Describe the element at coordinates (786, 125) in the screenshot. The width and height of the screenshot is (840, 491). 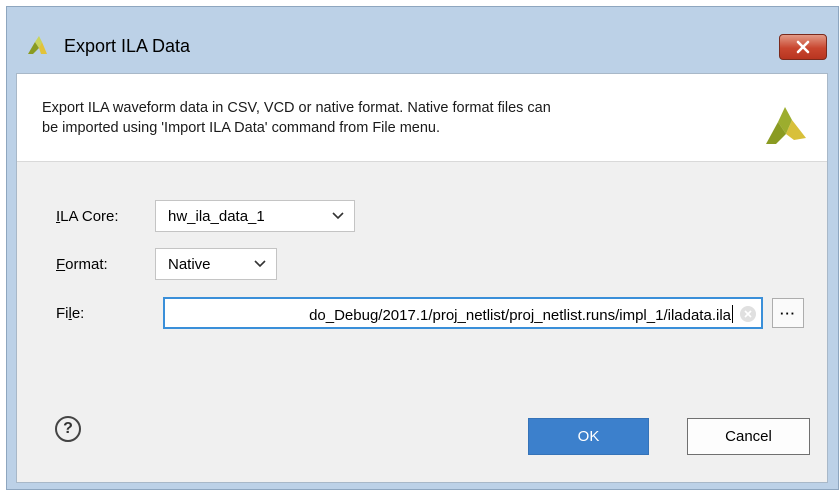
I see `vivado-logo-icon` at that location.